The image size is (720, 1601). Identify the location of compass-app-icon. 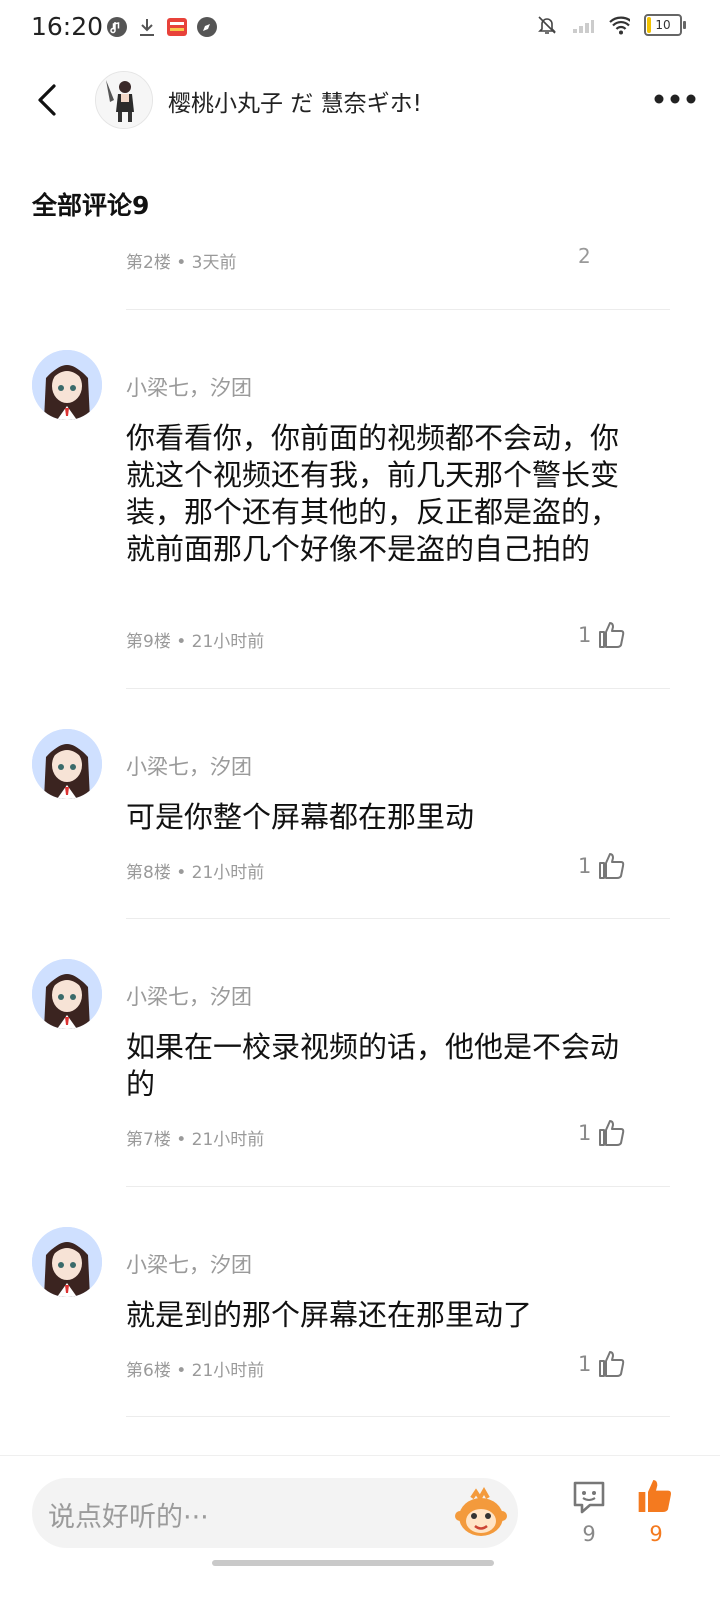
(207, 27).